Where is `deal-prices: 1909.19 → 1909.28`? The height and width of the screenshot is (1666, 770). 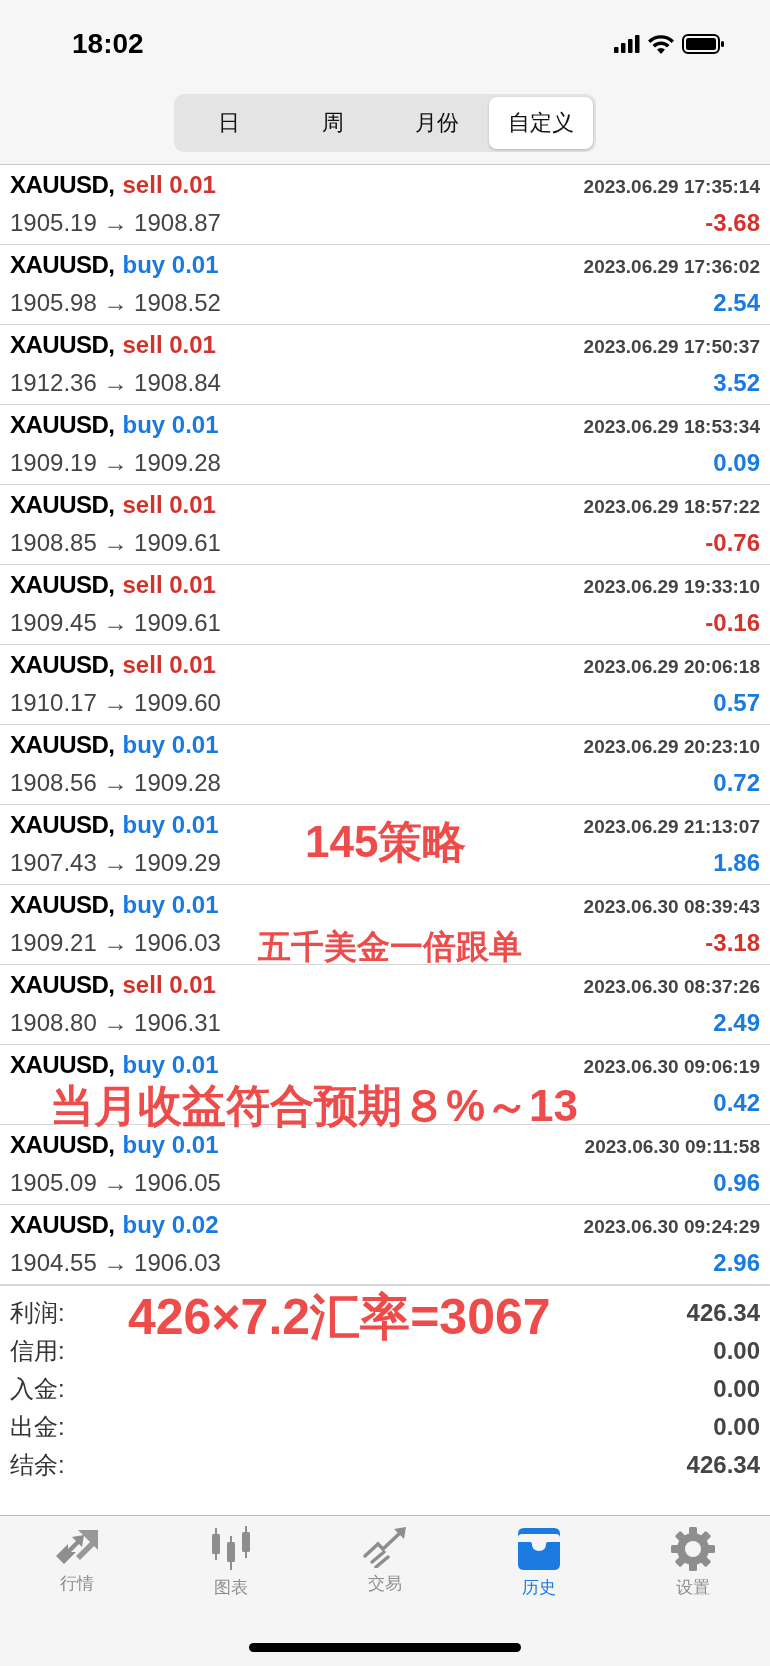
deal-prices: 1909.19 → 1909.28 is located at coordinates (115, 463).